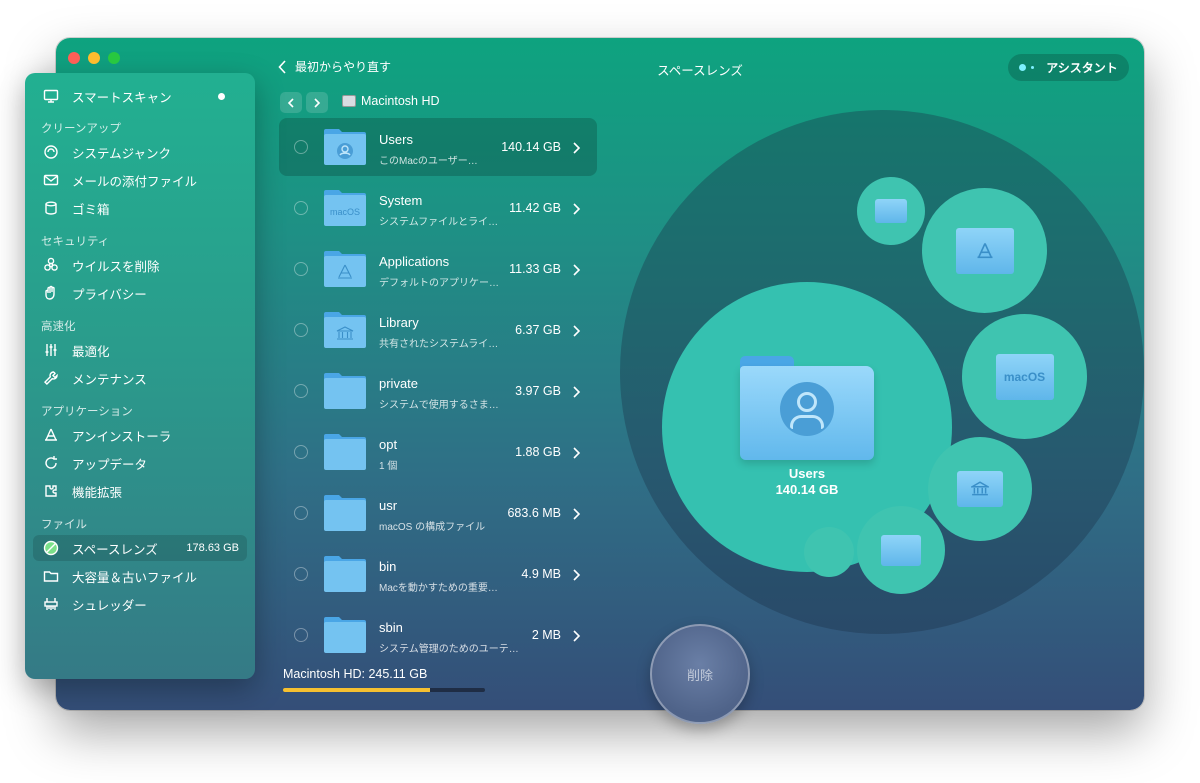  Describe the element at coordinates (74, 58) in the screenshot. I see `close-window-button` at that location.